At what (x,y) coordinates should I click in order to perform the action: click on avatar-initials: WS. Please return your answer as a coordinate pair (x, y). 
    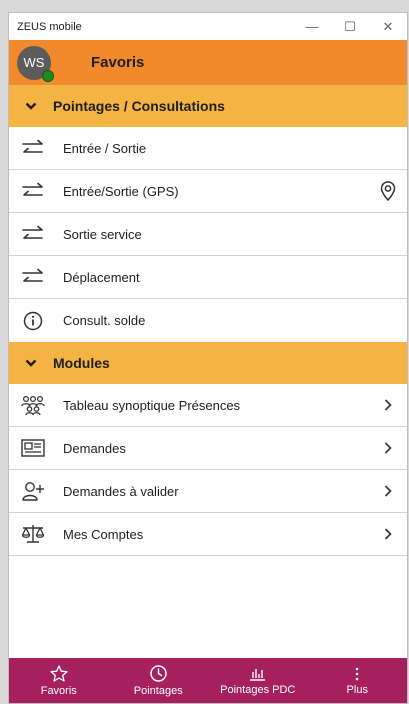
    Looking at the image, I should click on (34, 62).